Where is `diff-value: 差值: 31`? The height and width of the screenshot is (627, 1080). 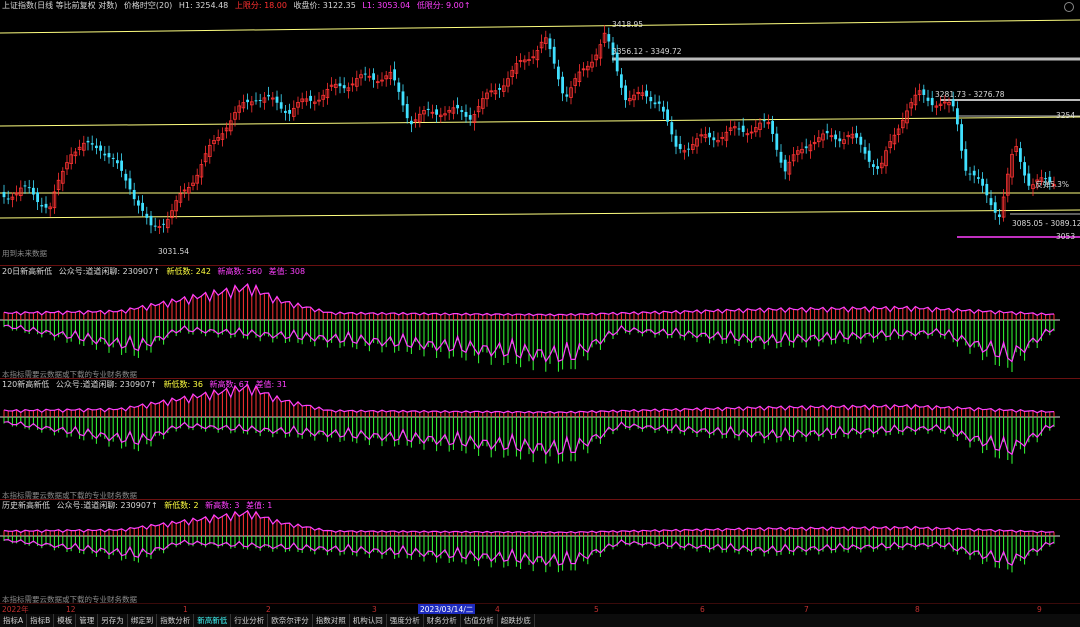 diff-value: 差值: 31 is located at coordinates (271, 384).